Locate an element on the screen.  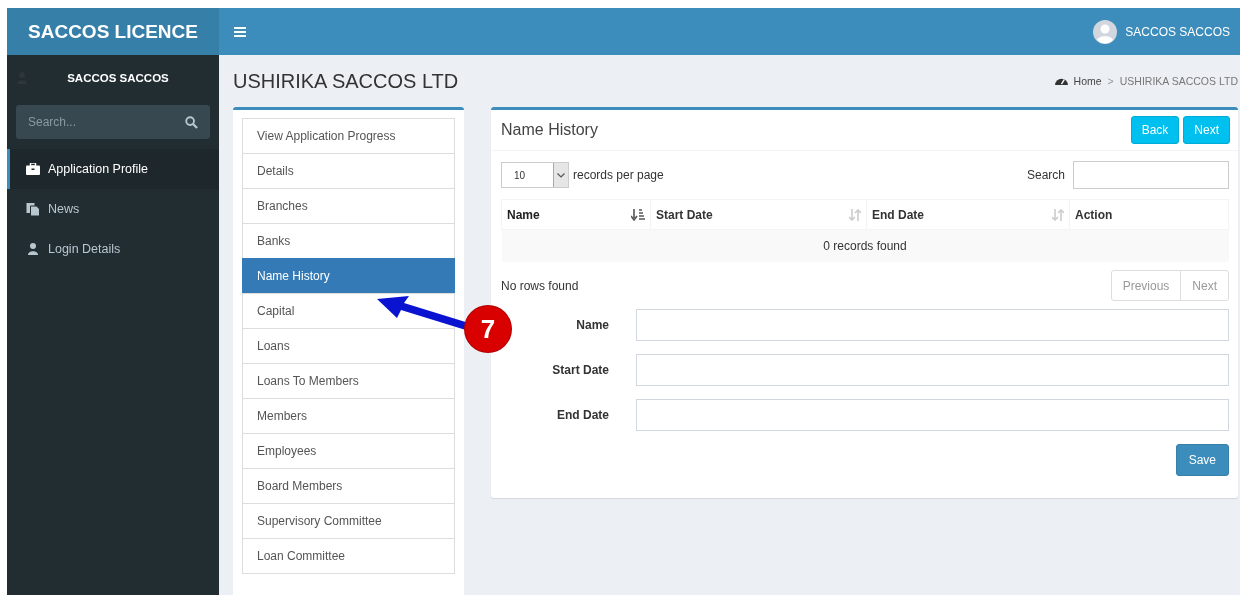
column-header: Start Date is located at coordinates (758, 214).